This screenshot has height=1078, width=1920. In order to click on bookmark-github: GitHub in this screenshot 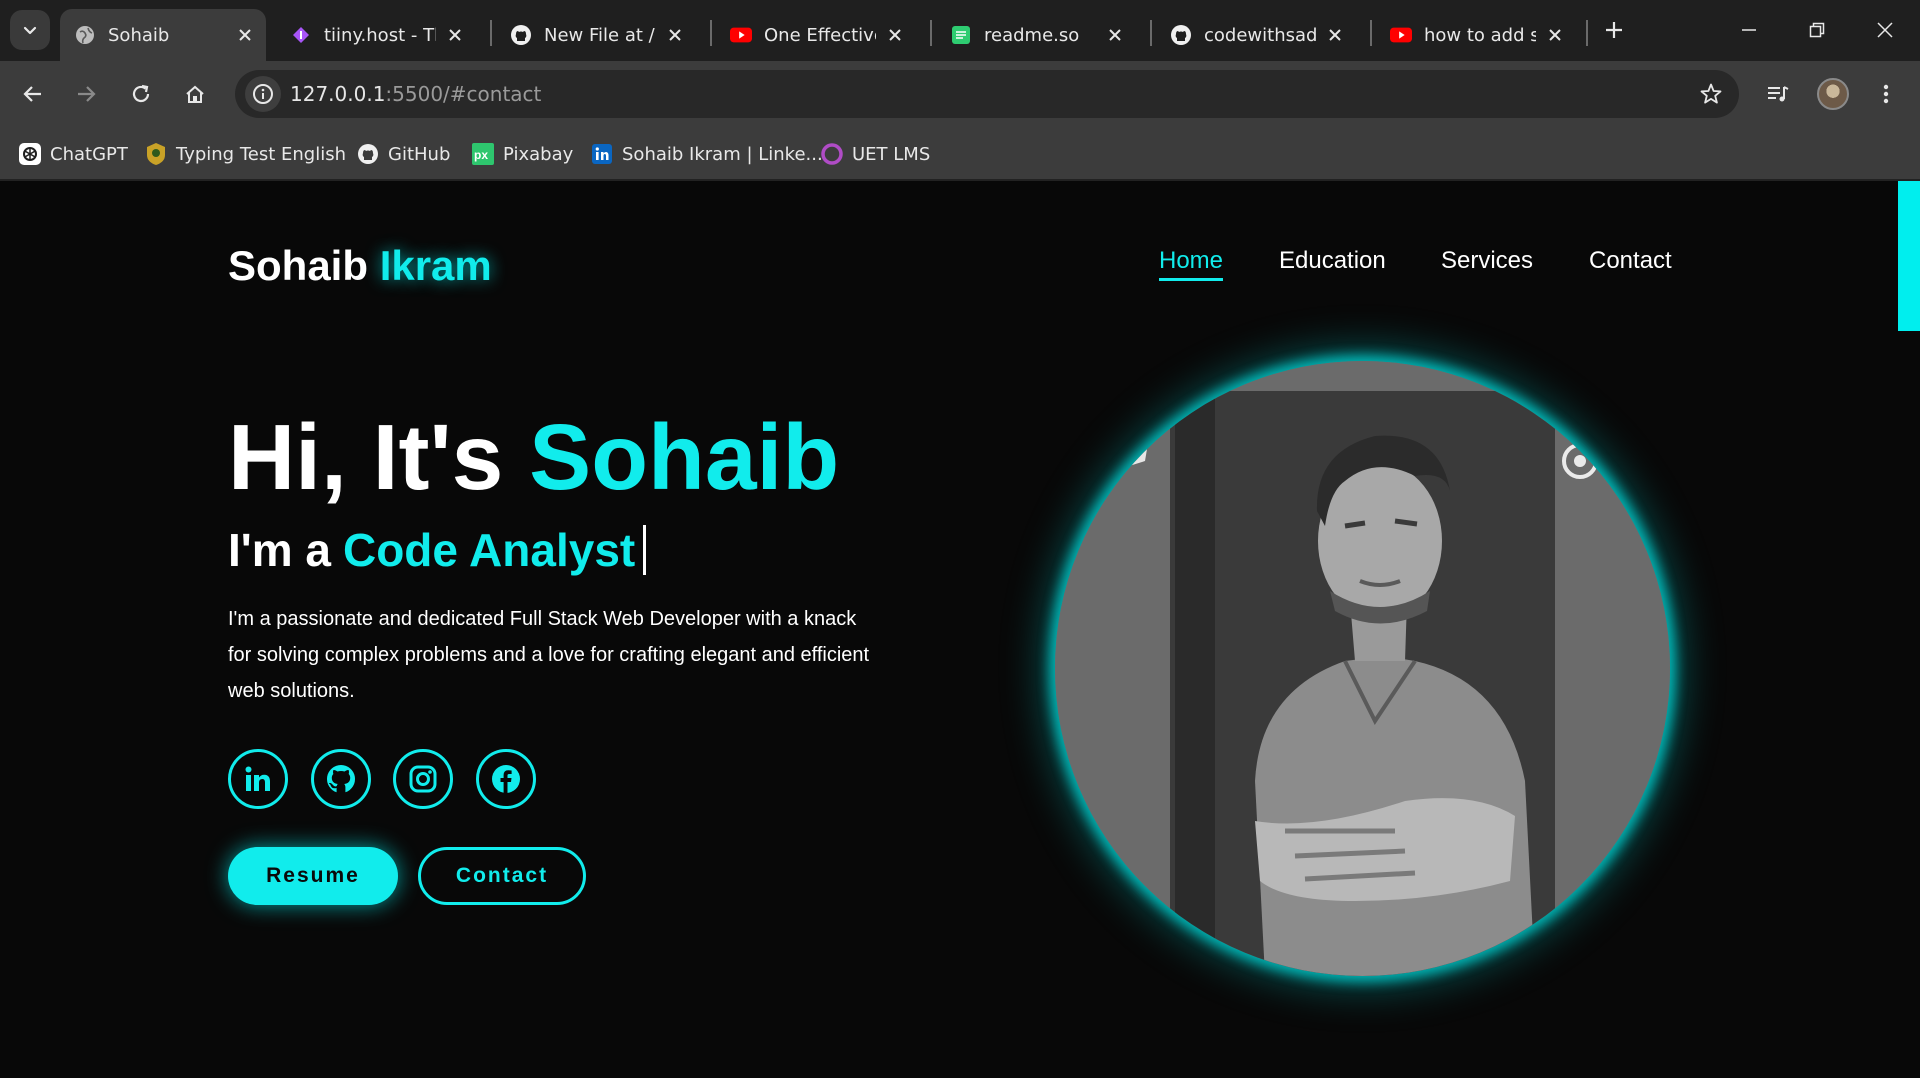, I will do `click(403, 154)`.